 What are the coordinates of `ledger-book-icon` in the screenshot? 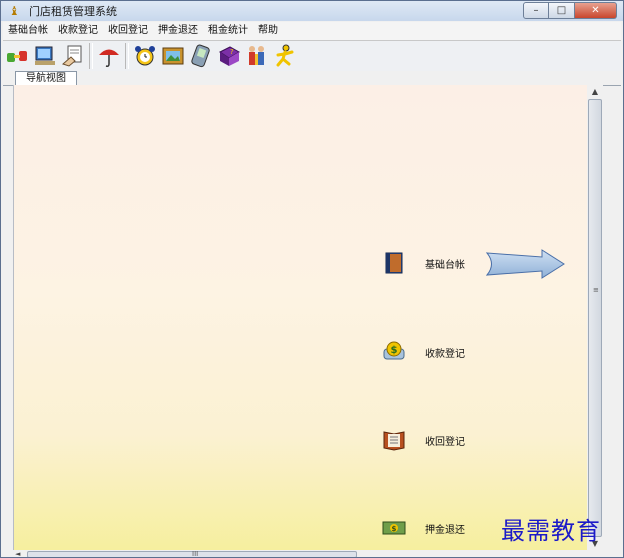 It's located at (394, 263).